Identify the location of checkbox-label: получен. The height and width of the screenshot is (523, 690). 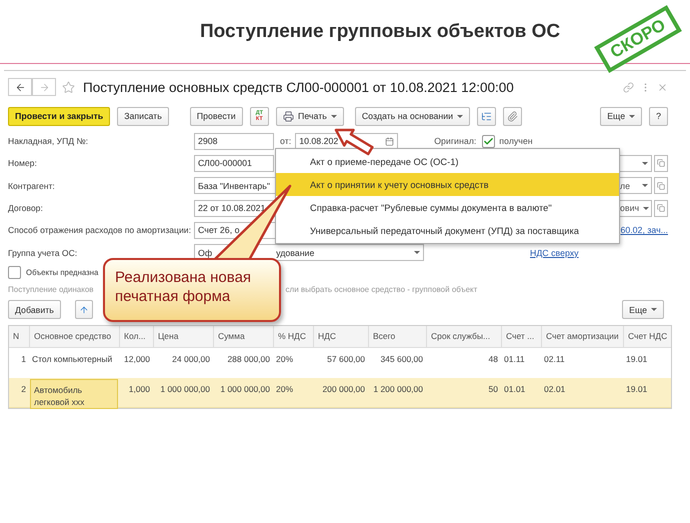
(516, 141).